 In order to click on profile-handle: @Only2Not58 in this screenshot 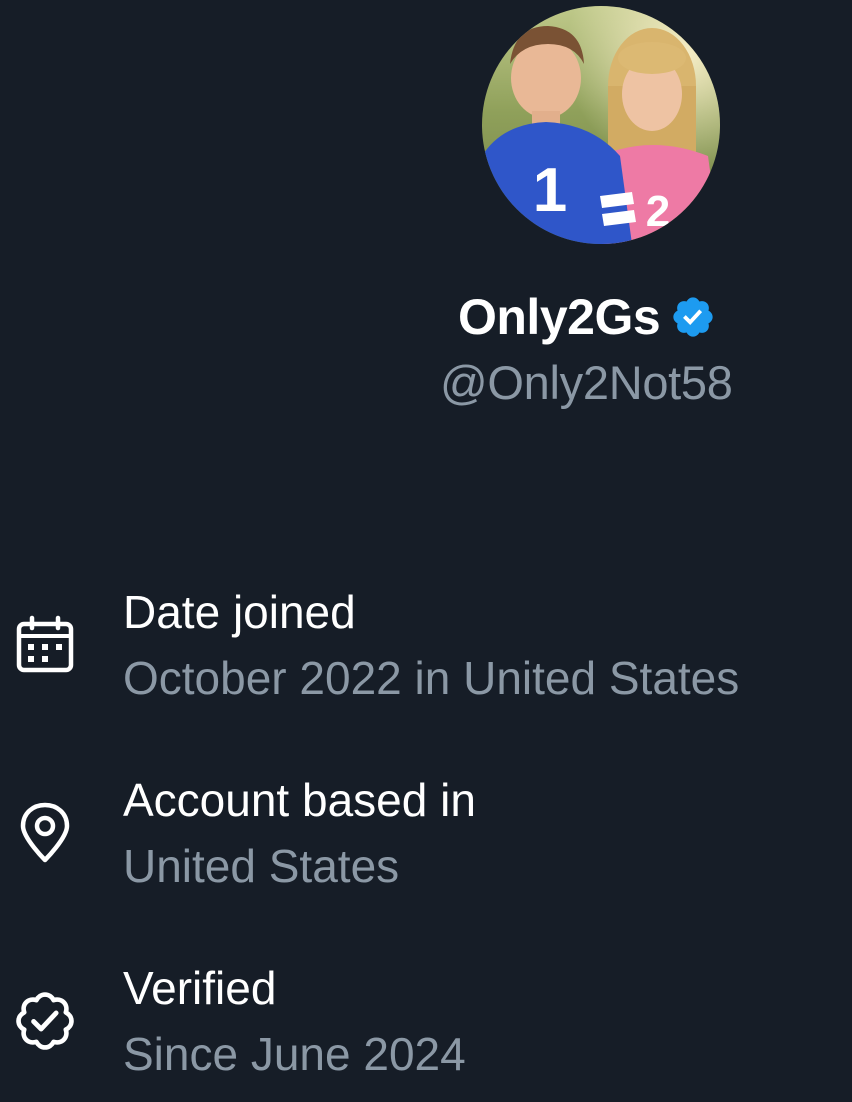, I will do `click(586, 382)`.